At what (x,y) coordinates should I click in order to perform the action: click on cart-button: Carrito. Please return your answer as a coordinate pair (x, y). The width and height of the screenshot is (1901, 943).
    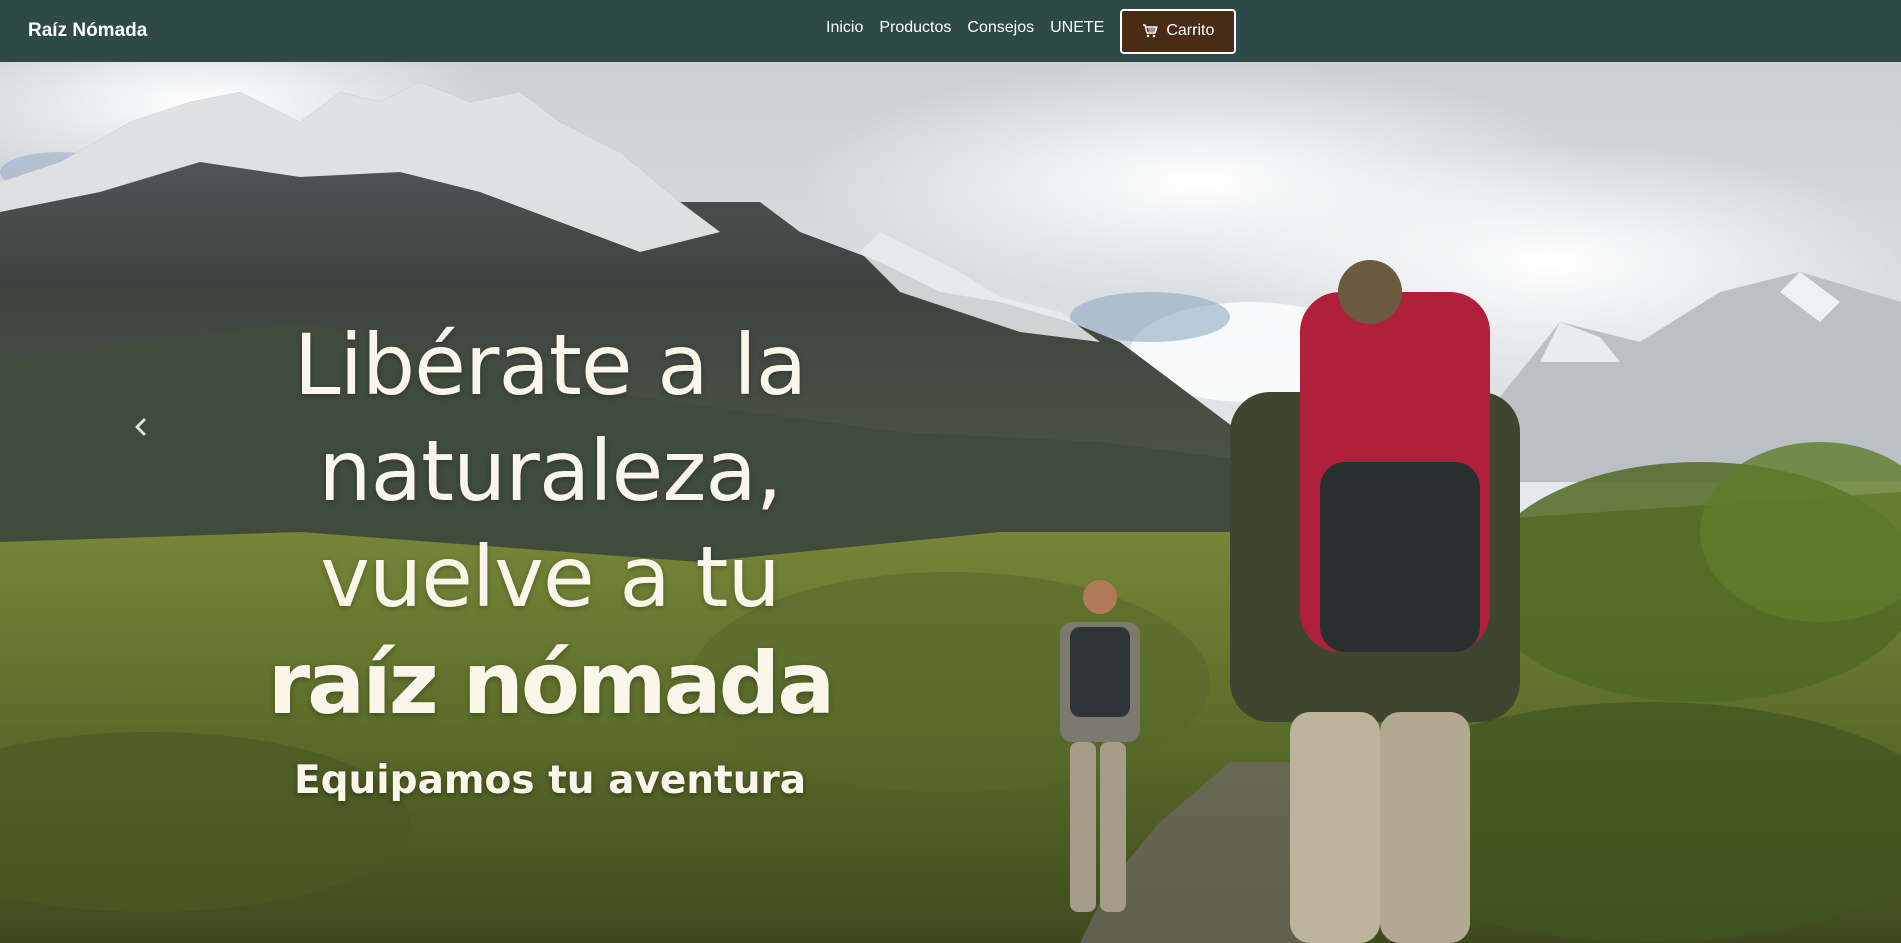
    Looking at the image, I should click on (1178, 31).